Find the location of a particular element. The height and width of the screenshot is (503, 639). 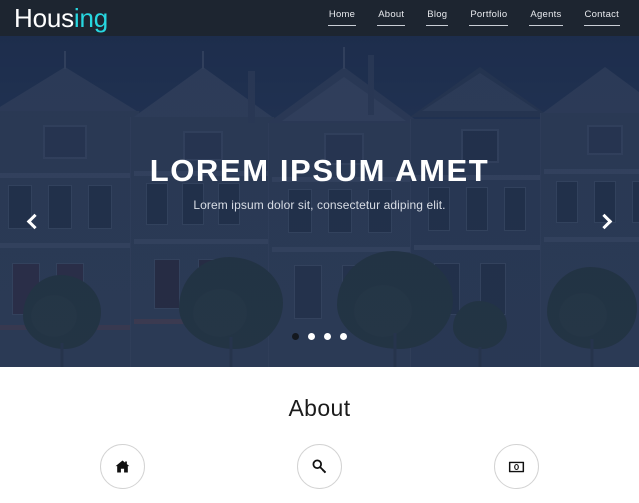

nav-item-home: Home is located at coordinates (342, 18).